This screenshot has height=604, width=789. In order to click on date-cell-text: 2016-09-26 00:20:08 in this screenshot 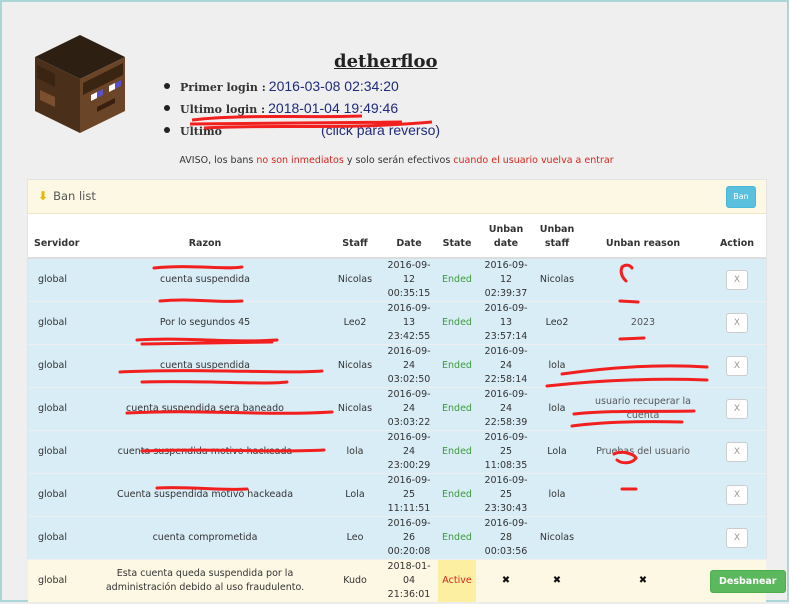, I will do `click(409, 537)`.